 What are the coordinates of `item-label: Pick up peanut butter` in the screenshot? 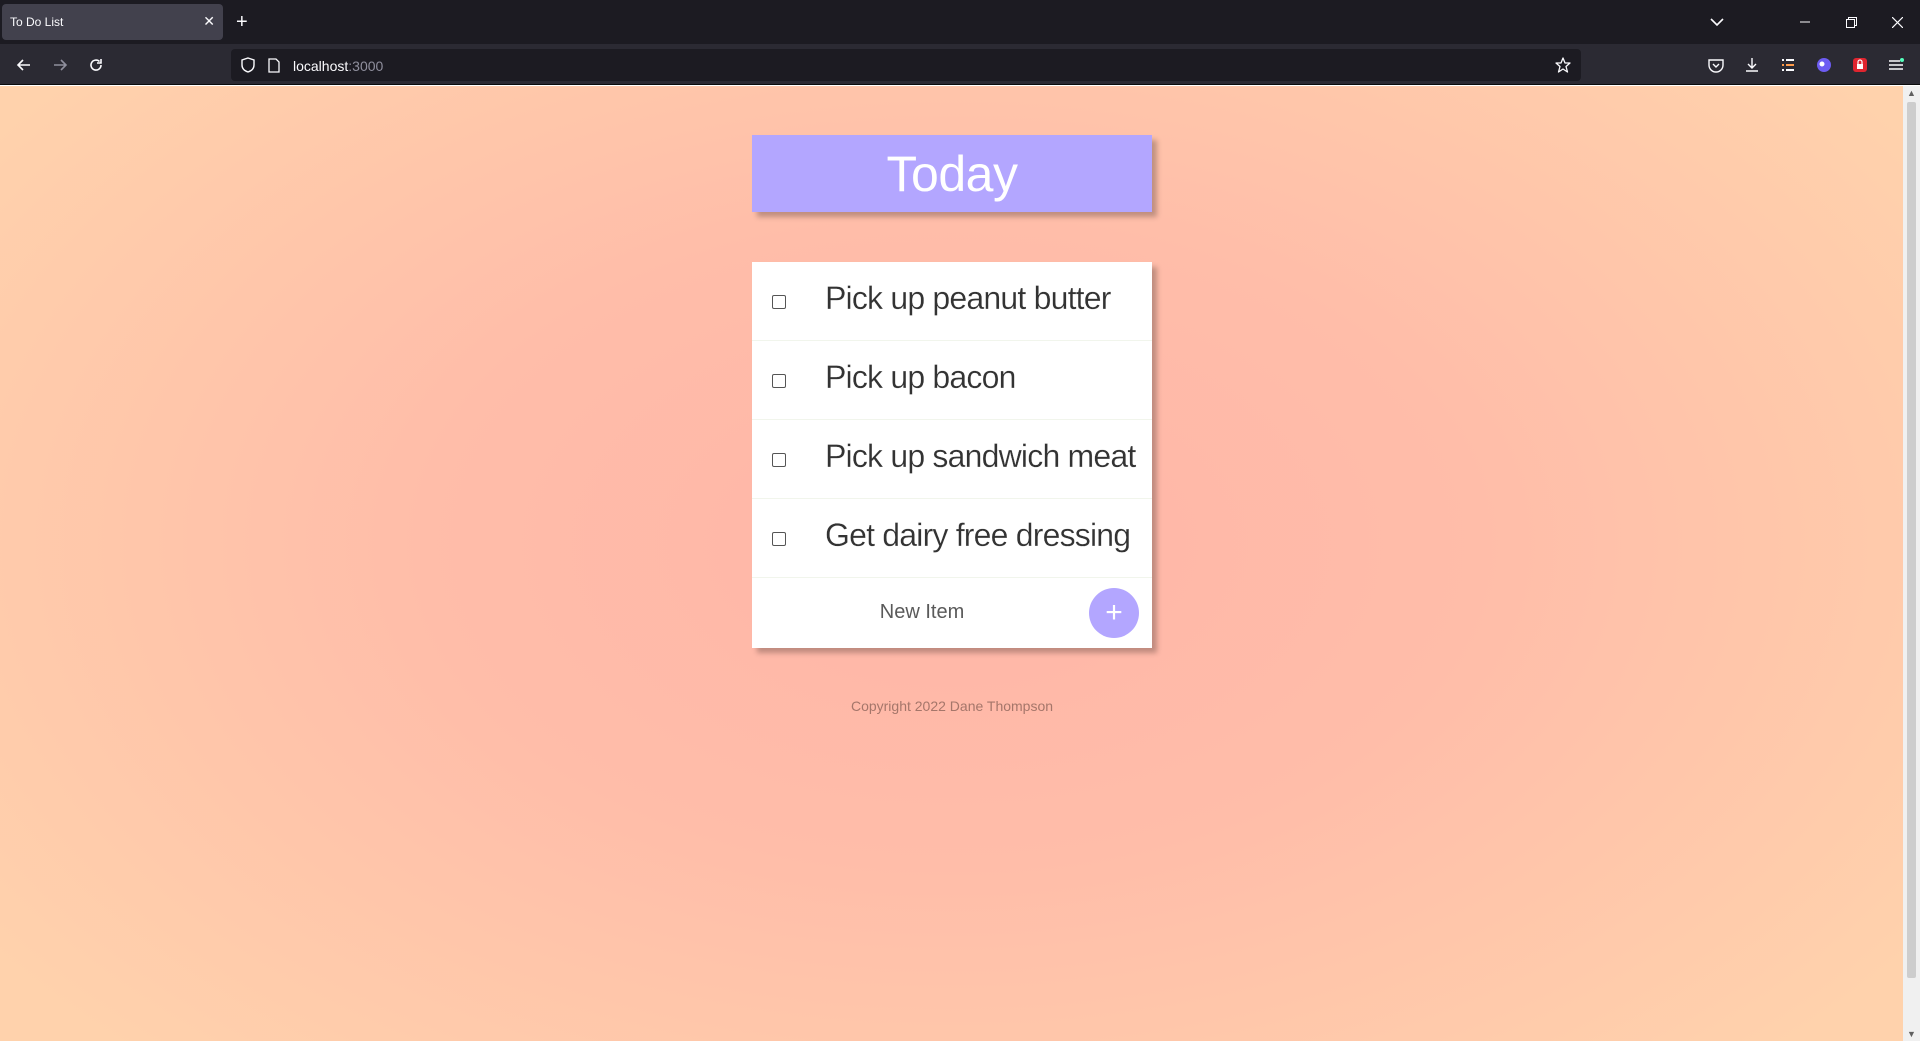 It's located at (968, 298).